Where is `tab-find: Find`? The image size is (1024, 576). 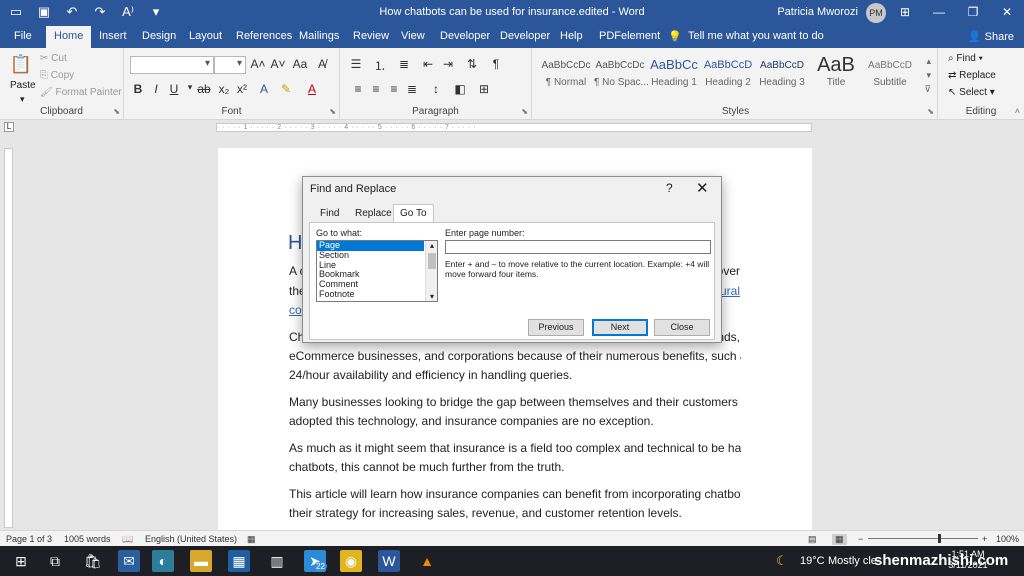
tab-find: Find is located at coordinates (329, 215).